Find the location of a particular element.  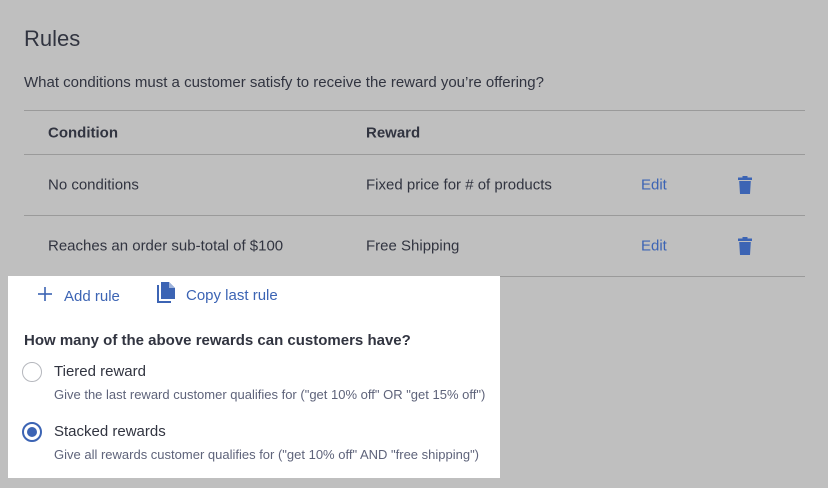

add-rule-label: Add rule is located at coordinates (92, 296).